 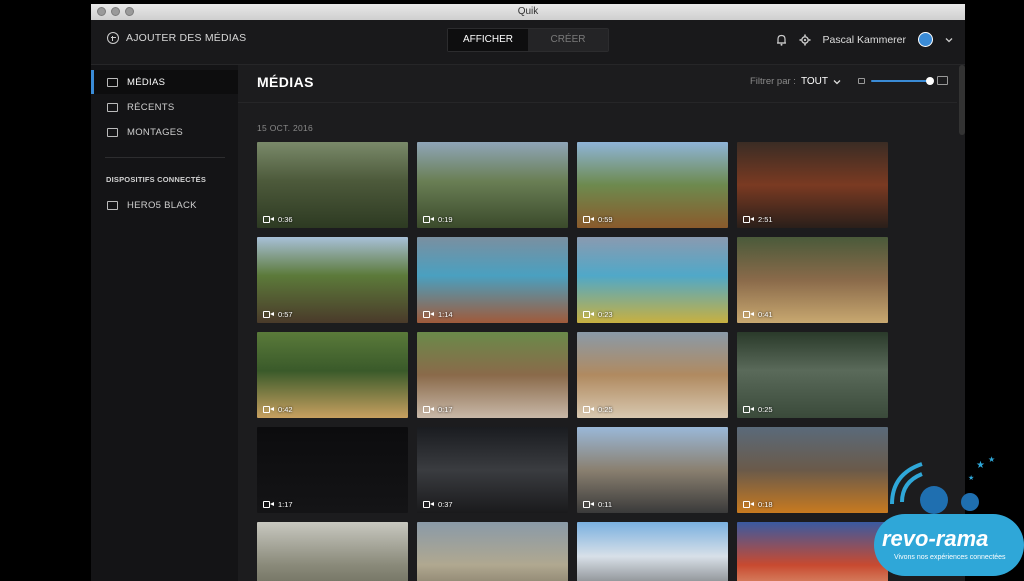 What do you see at coordinates (278, 314) in the screenshot?
I see `duration-badge: 0:57` at bounding box center [278, 314].